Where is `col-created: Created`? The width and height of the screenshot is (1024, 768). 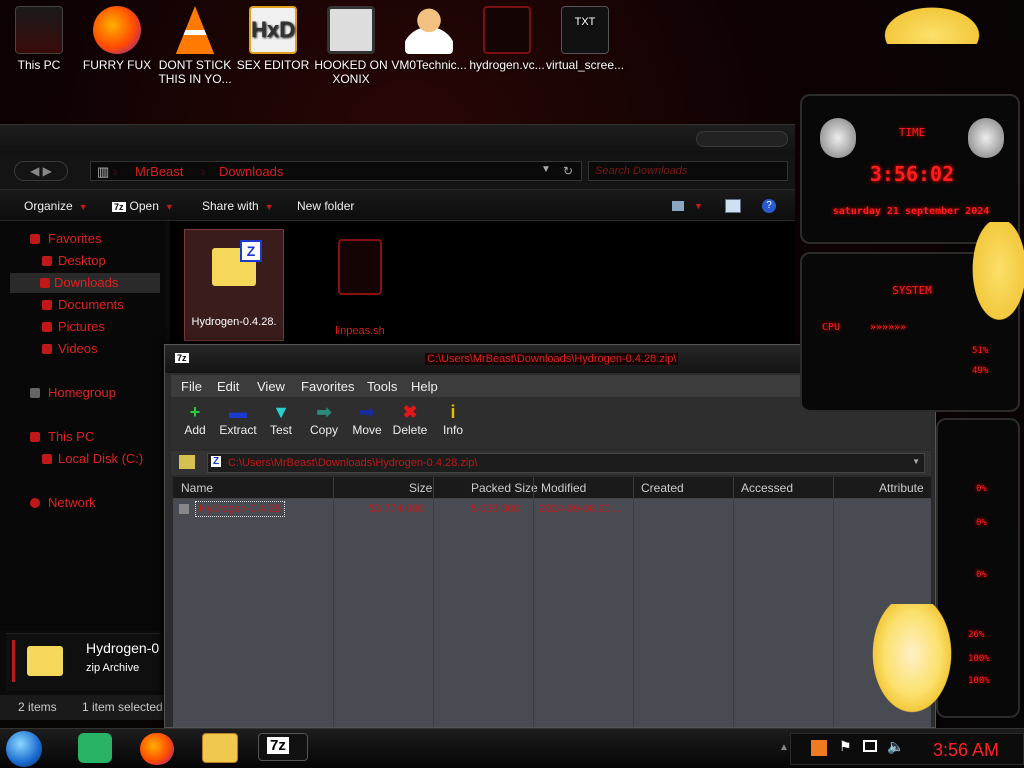 col-created: Created is located at coordinates (662, 488).